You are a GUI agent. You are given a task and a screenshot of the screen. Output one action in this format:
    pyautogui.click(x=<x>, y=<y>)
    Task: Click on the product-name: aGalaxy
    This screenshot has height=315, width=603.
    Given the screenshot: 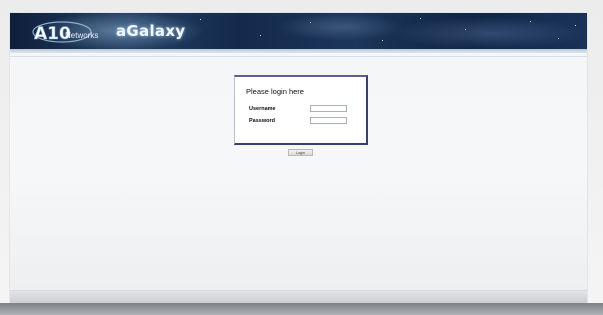 What is the action you would take?
    pyautogui.click(x=151, y=31)
    